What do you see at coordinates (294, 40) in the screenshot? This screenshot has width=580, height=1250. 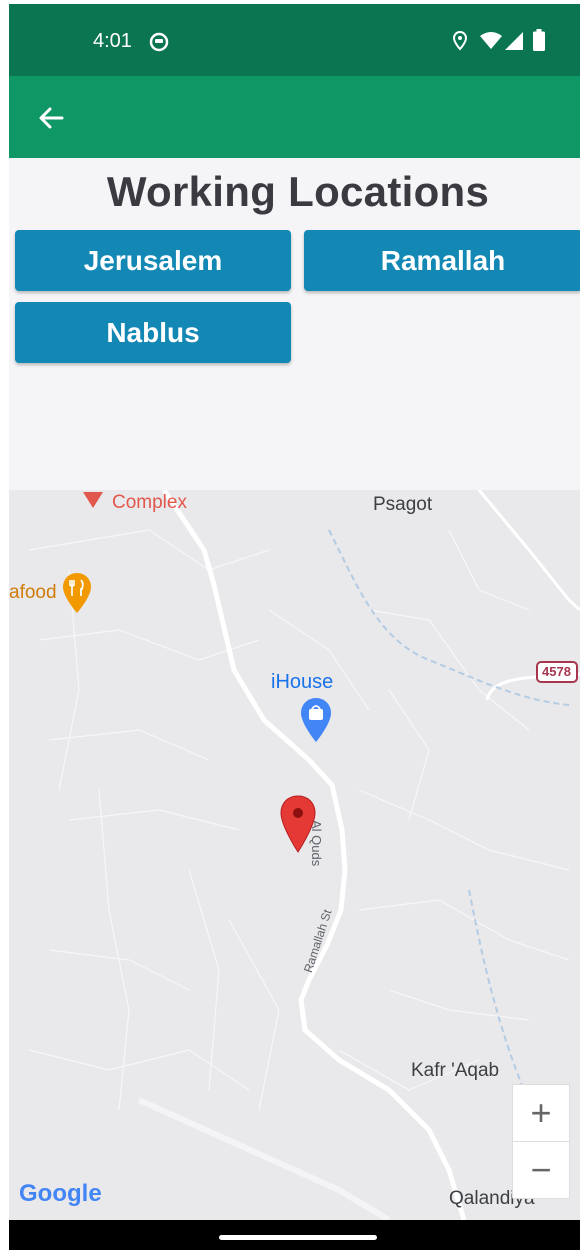 I see `status-bar: 4:01` at bounding box center [294, 40].